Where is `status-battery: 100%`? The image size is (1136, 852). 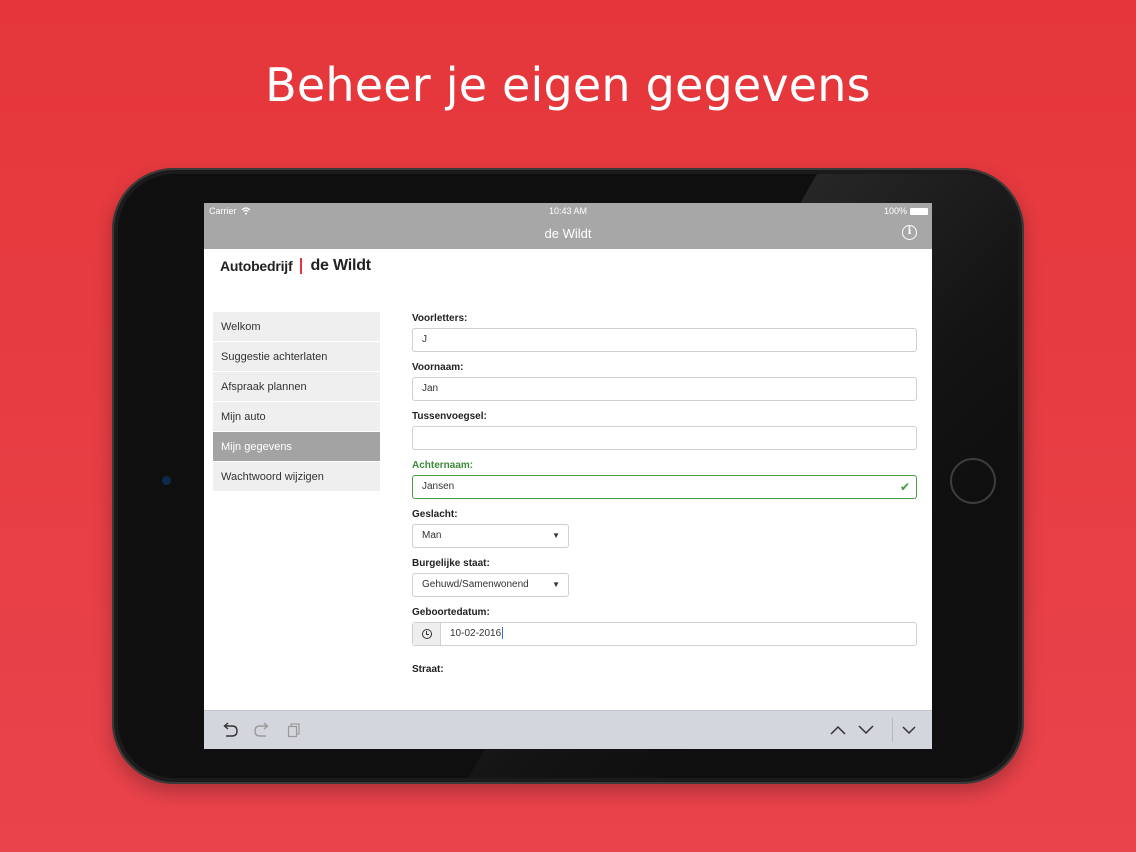 status-battery: 100% is located at coordinates (906, 211).